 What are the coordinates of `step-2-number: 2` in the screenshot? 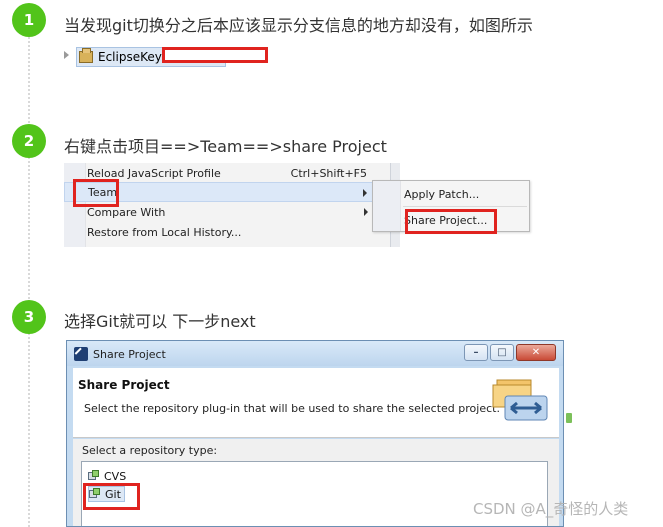 It's located at (29, 141).